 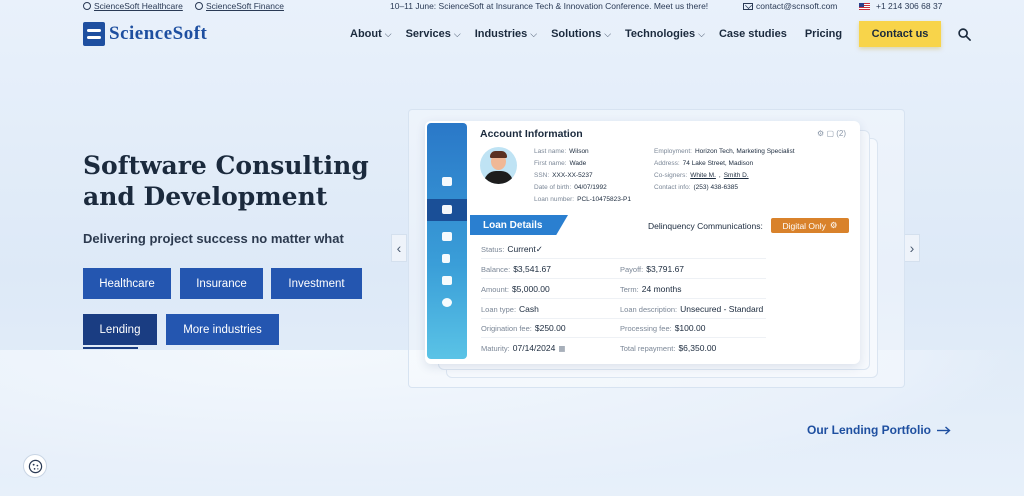 What do you see at coordinates (316, 283) in the screenshot?
I see `industry-button-investment: Investment` at bounding box center [316, 283].